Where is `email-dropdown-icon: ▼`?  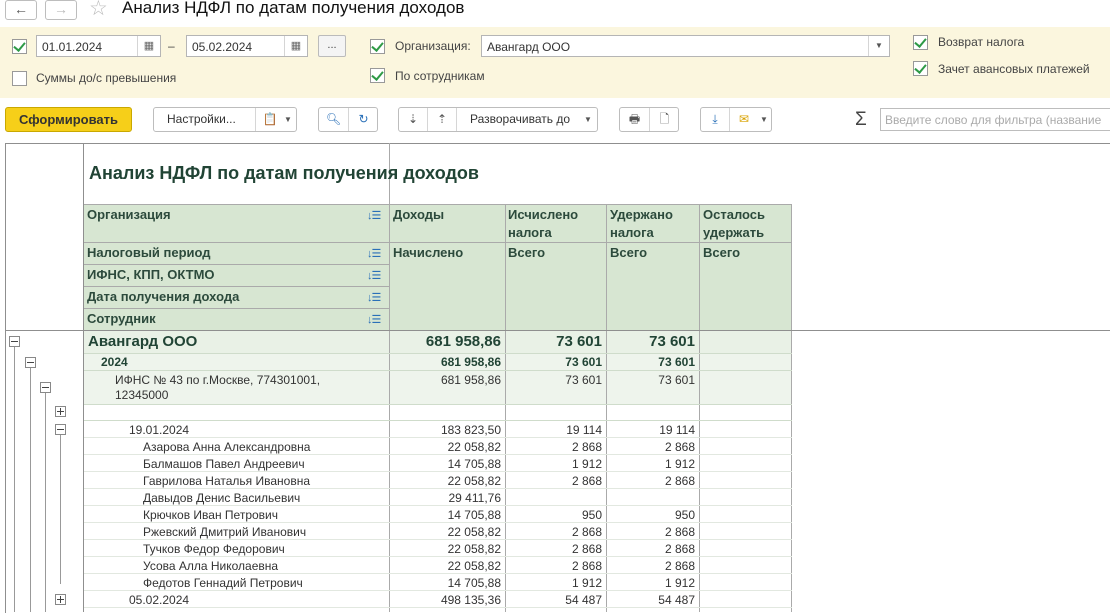 email-dropdown-icon: ▼ is located at coordinates (764, 119).